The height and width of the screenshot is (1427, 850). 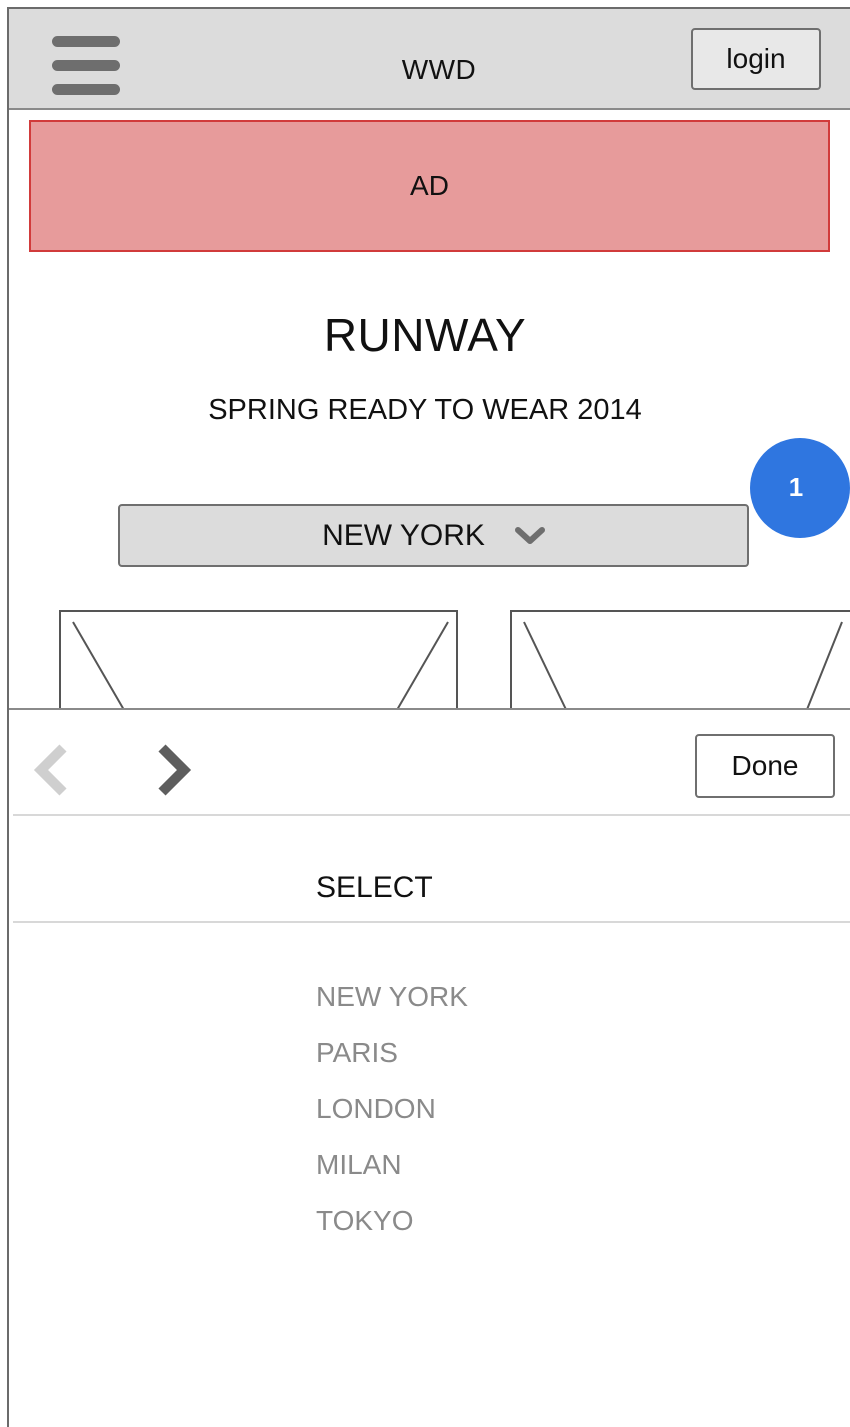 I want to click on city-dropdown: NEW YORK, so click(x=433, y=535).